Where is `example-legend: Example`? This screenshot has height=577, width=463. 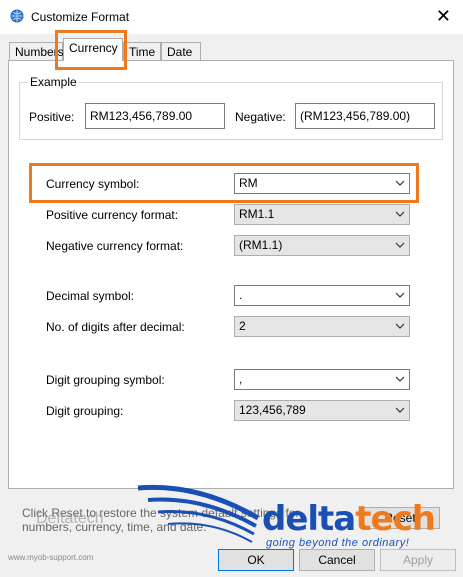 example-legend: Example is located at coordinates (53, 82).